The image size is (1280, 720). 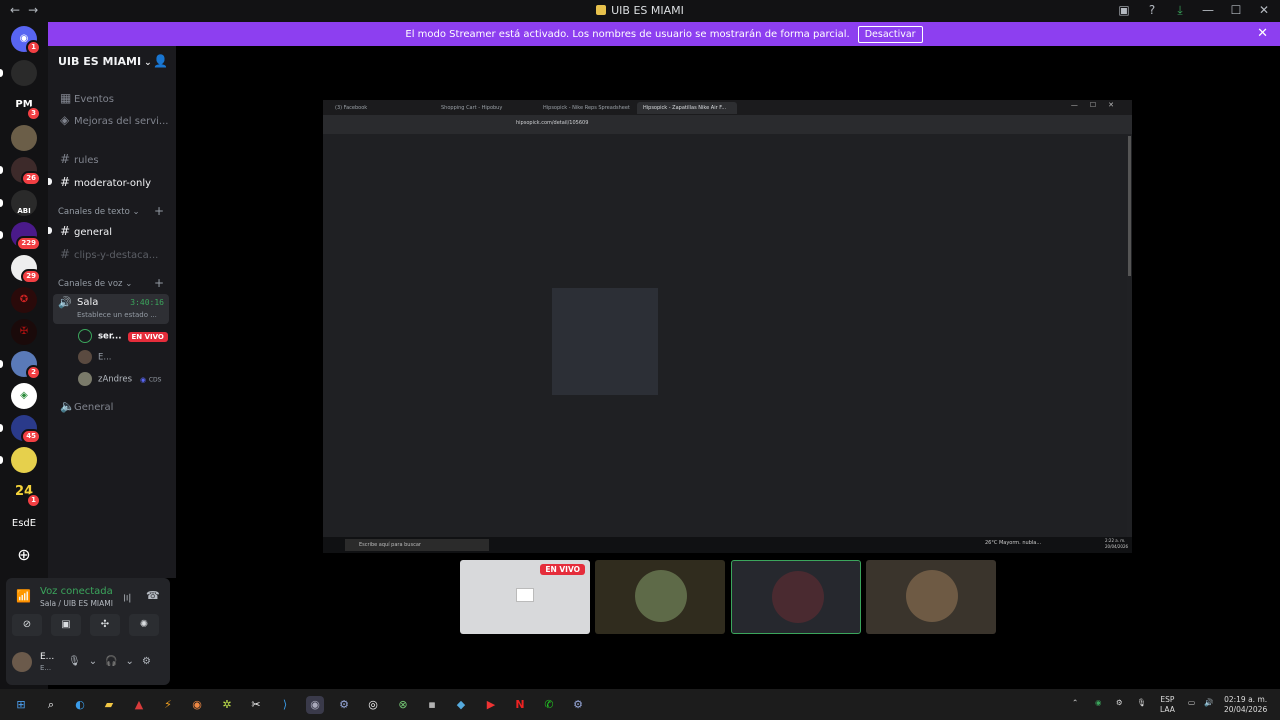 I want to click on channel-general: # general, so click(x=116, y=231).